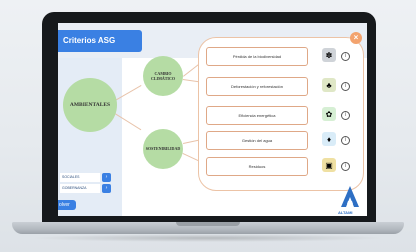 This screenshot has height=252, width=416. Describe the element at coordinates (100, 41) in the screenshot. I see `page-title: Criterios ASG` at that location.